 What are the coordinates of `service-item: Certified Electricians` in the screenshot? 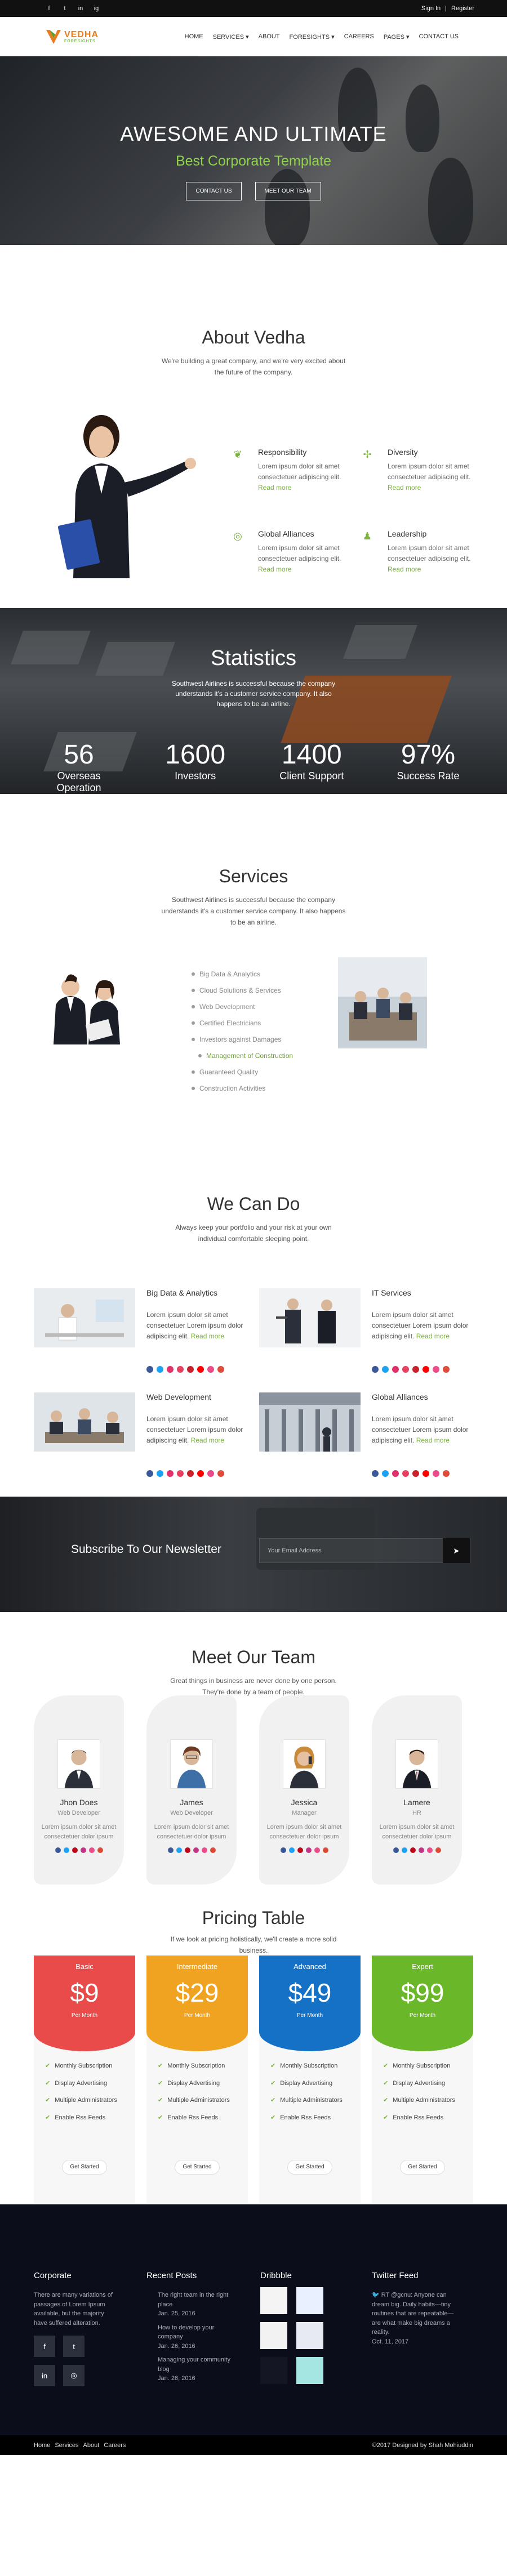 It's located at (242, 1023).